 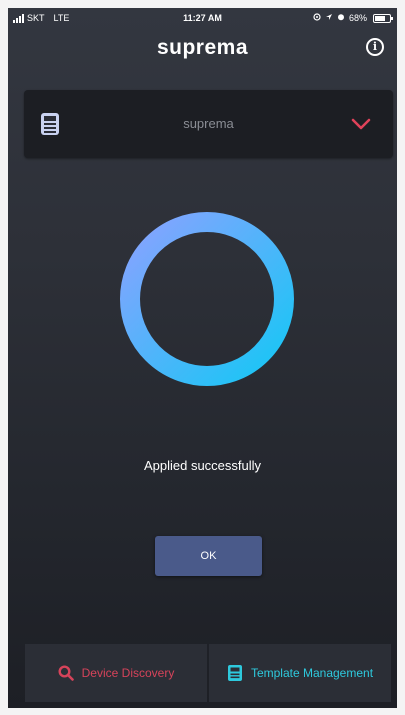 I want to click on status-right: 68%, so click(x=353, y=18).